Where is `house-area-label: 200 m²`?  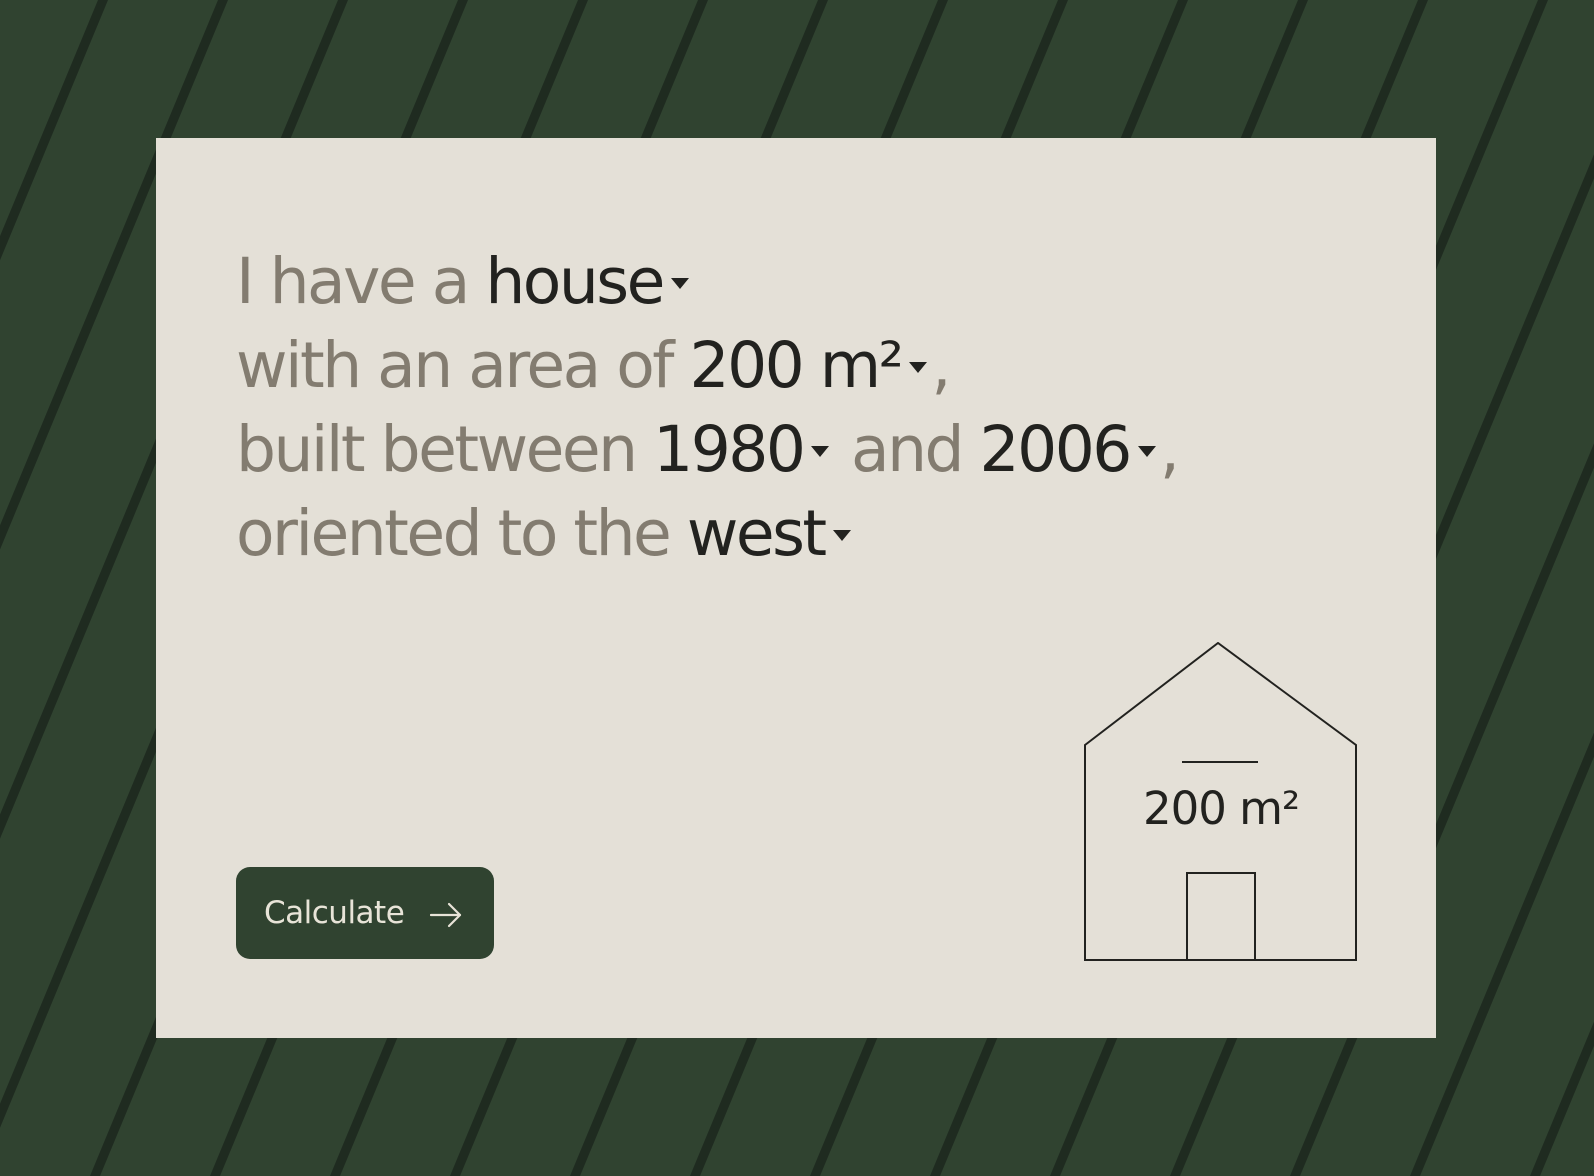
house-area-label: 200 m² is located at coordinates (1221, 808).